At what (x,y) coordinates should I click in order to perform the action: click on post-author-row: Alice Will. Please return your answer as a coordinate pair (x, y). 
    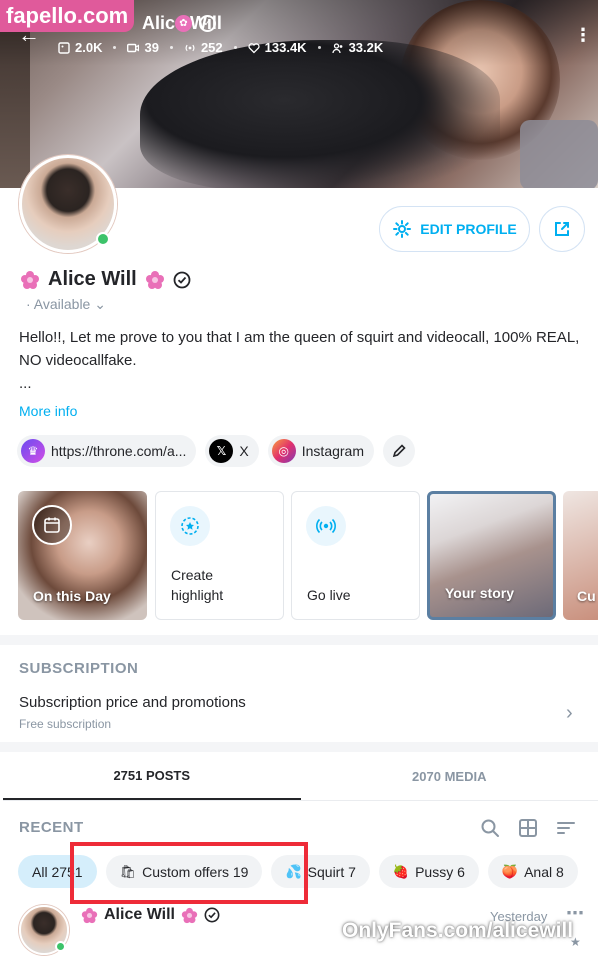
    Looking at the image, I should click on (150, 915).